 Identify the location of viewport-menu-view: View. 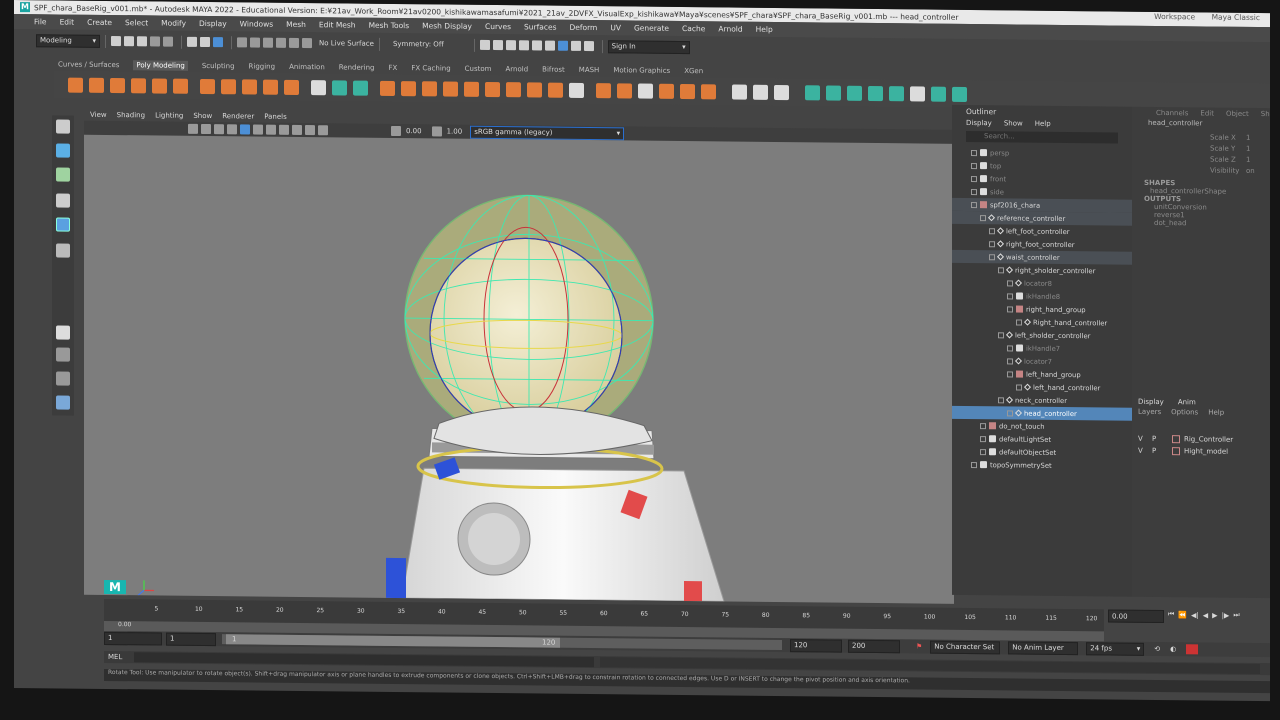
(98, 115).